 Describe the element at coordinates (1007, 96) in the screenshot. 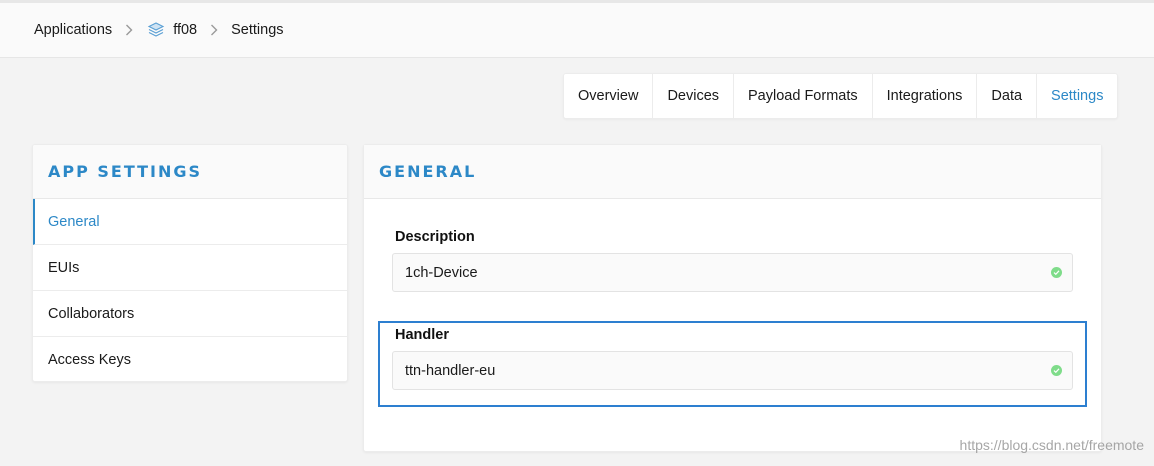

I see `tab-data: Data` at that location.